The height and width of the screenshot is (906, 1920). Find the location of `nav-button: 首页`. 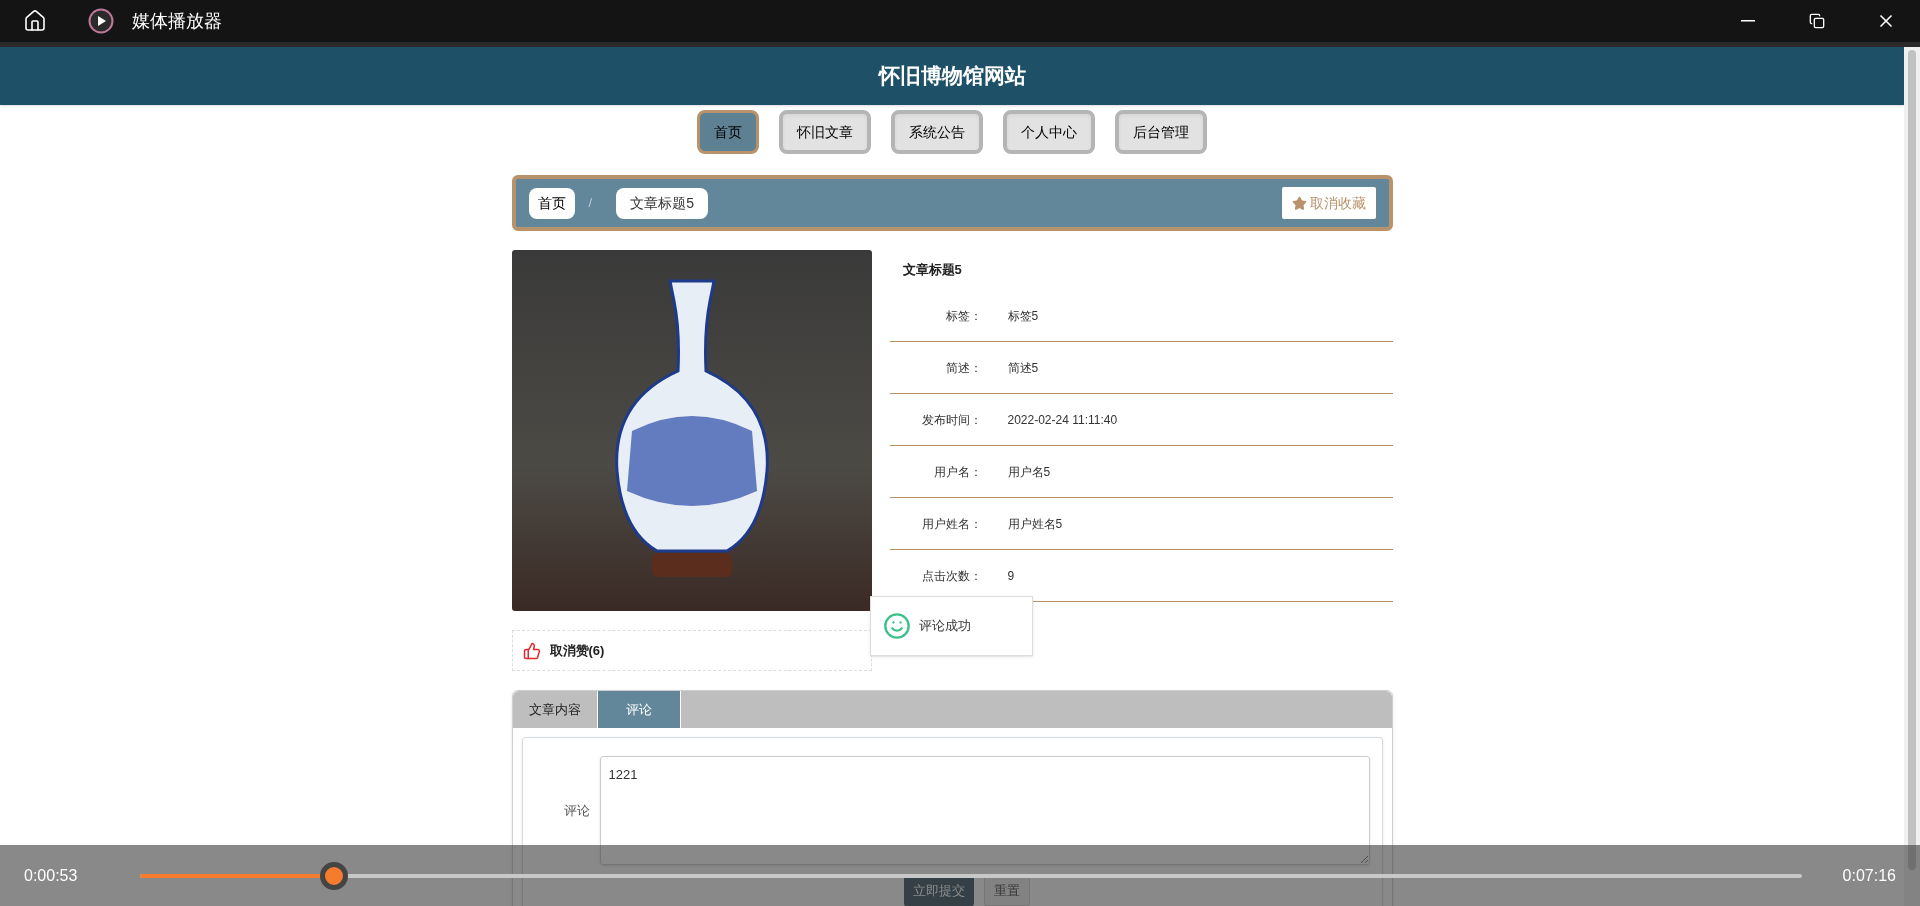

nav-button: 首页 is located at coordinates (728, 132).